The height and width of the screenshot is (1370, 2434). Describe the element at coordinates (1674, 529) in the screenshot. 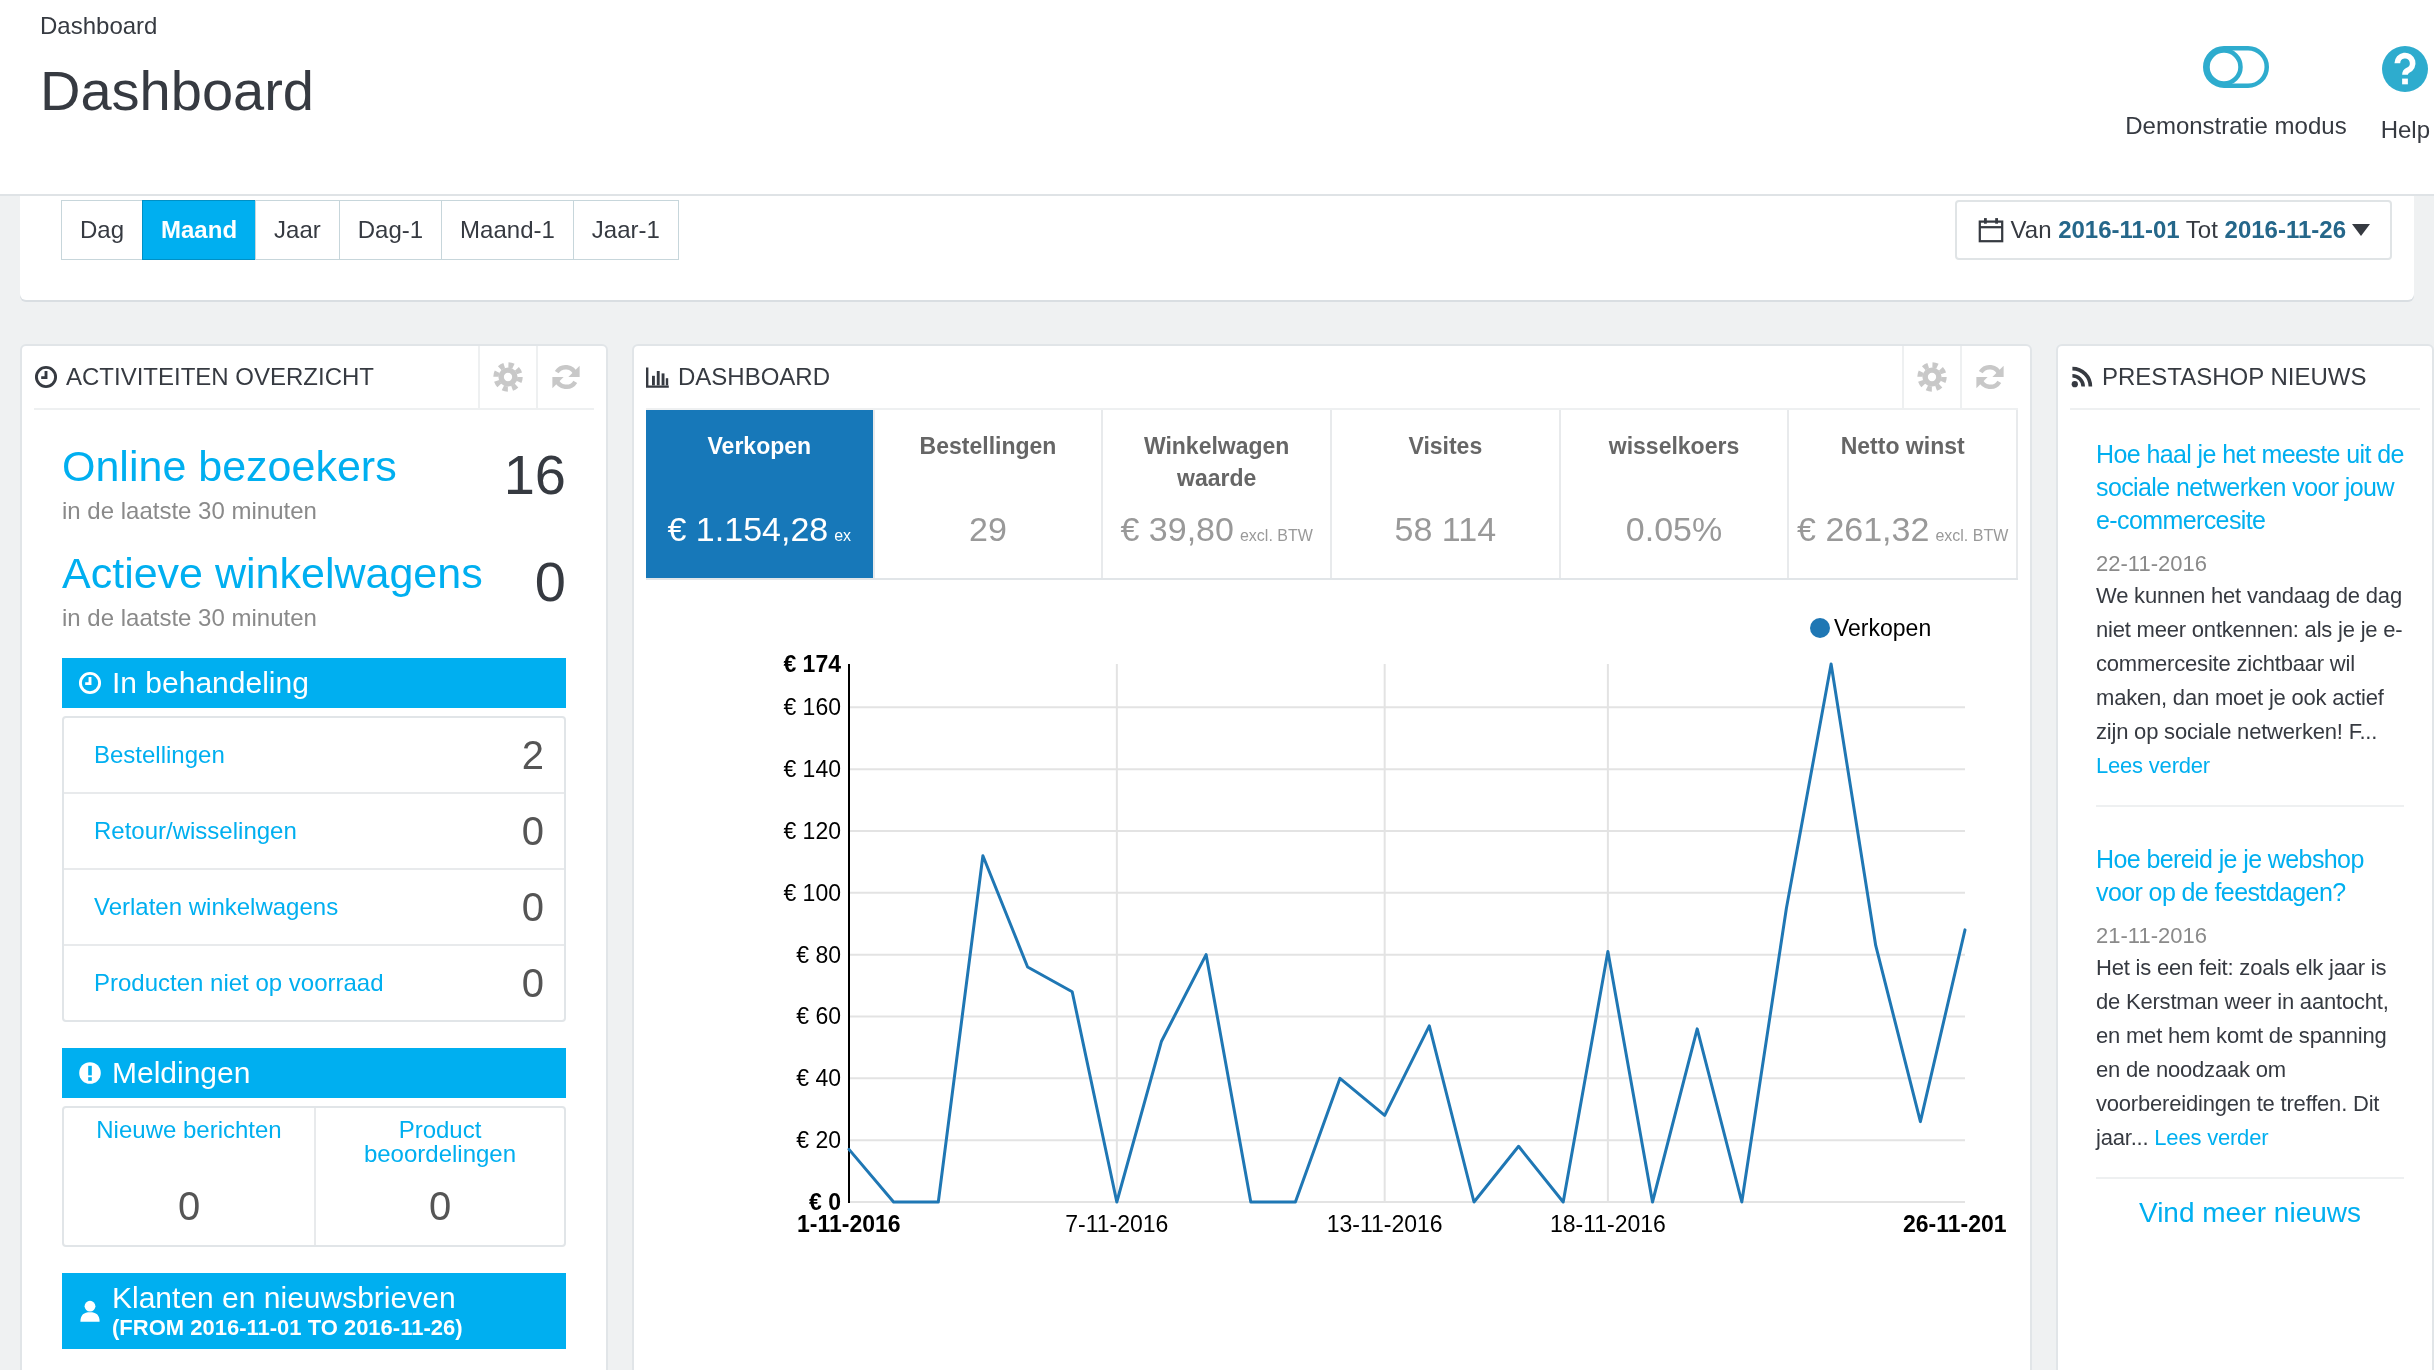

I see `kpi-value: 0.05%` at that location.